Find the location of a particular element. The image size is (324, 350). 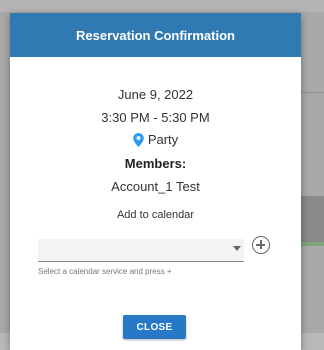

dialog-title: Reservation Confirmation is located at coordinates (155, 35).